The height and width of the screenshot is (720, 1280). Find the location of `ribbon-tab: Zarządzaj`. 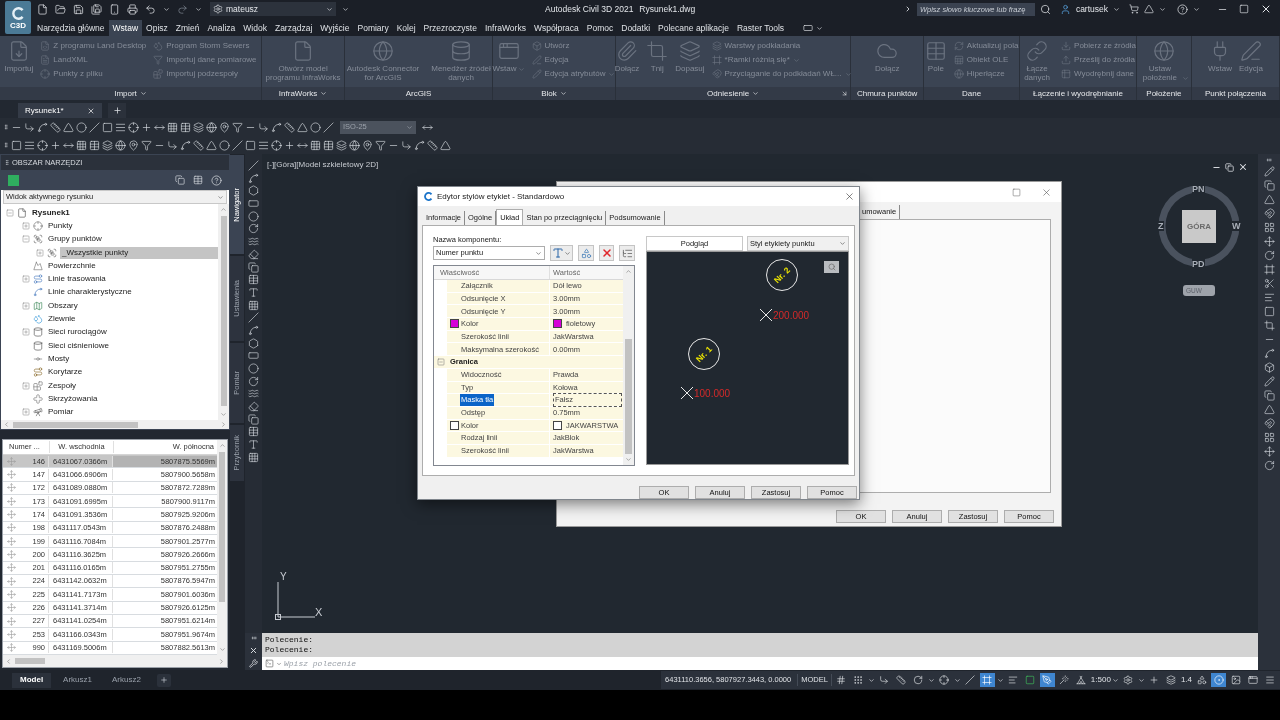

ribbon-tab: Zarządzaj is located at coordinates (293, 28).